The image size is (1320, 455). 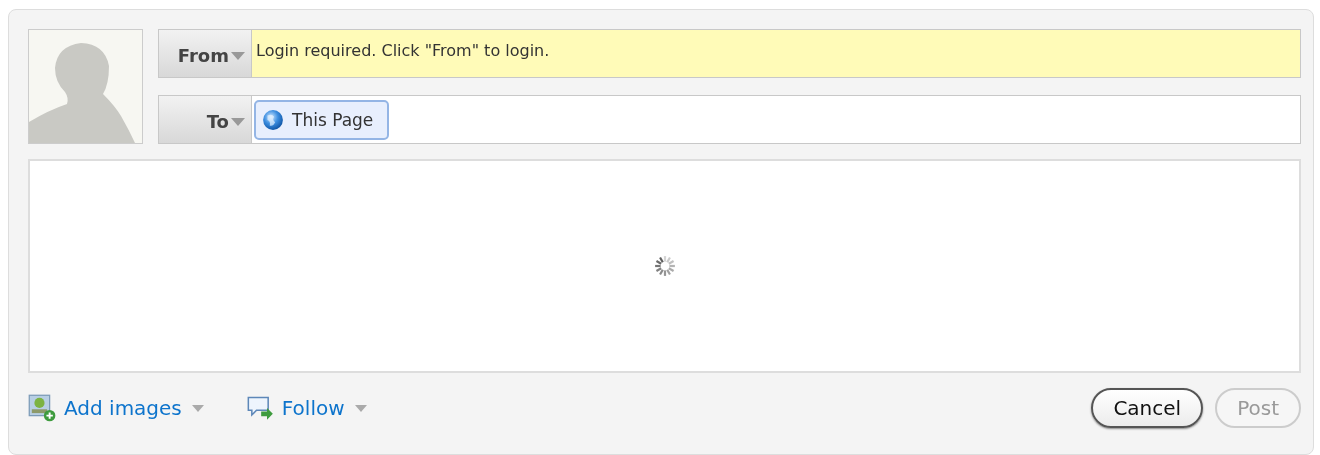 I want to click on avatar-icon, so click(x=85, y=86).